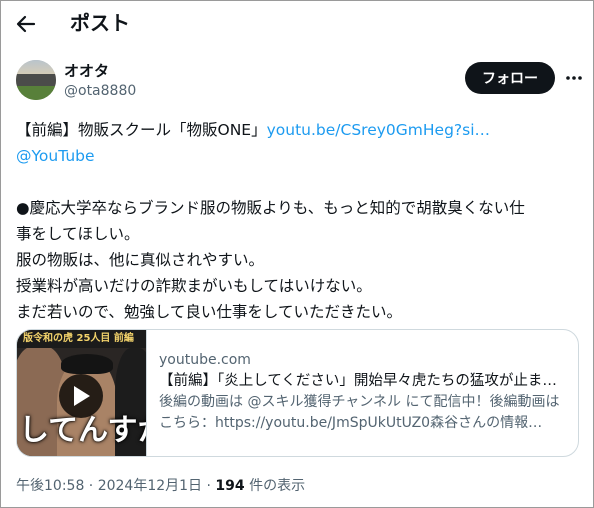 This screenshot has width=594, height=508. Describe the element at coordinates (297, 24) in the screenshot. I see `top-bar: ポスト` at that location.